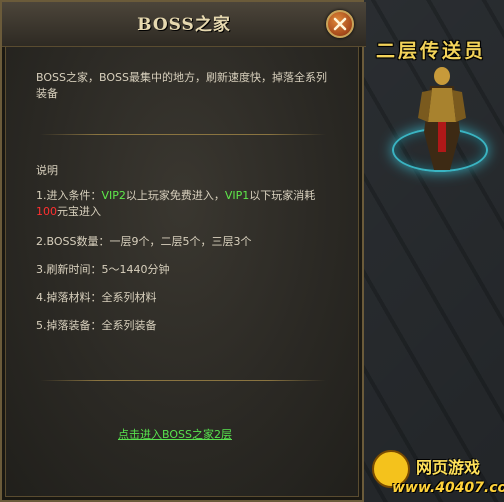 The width and height of the screenshot is (504, 502). I want to click on section-label: 说明, so click(47, 170).